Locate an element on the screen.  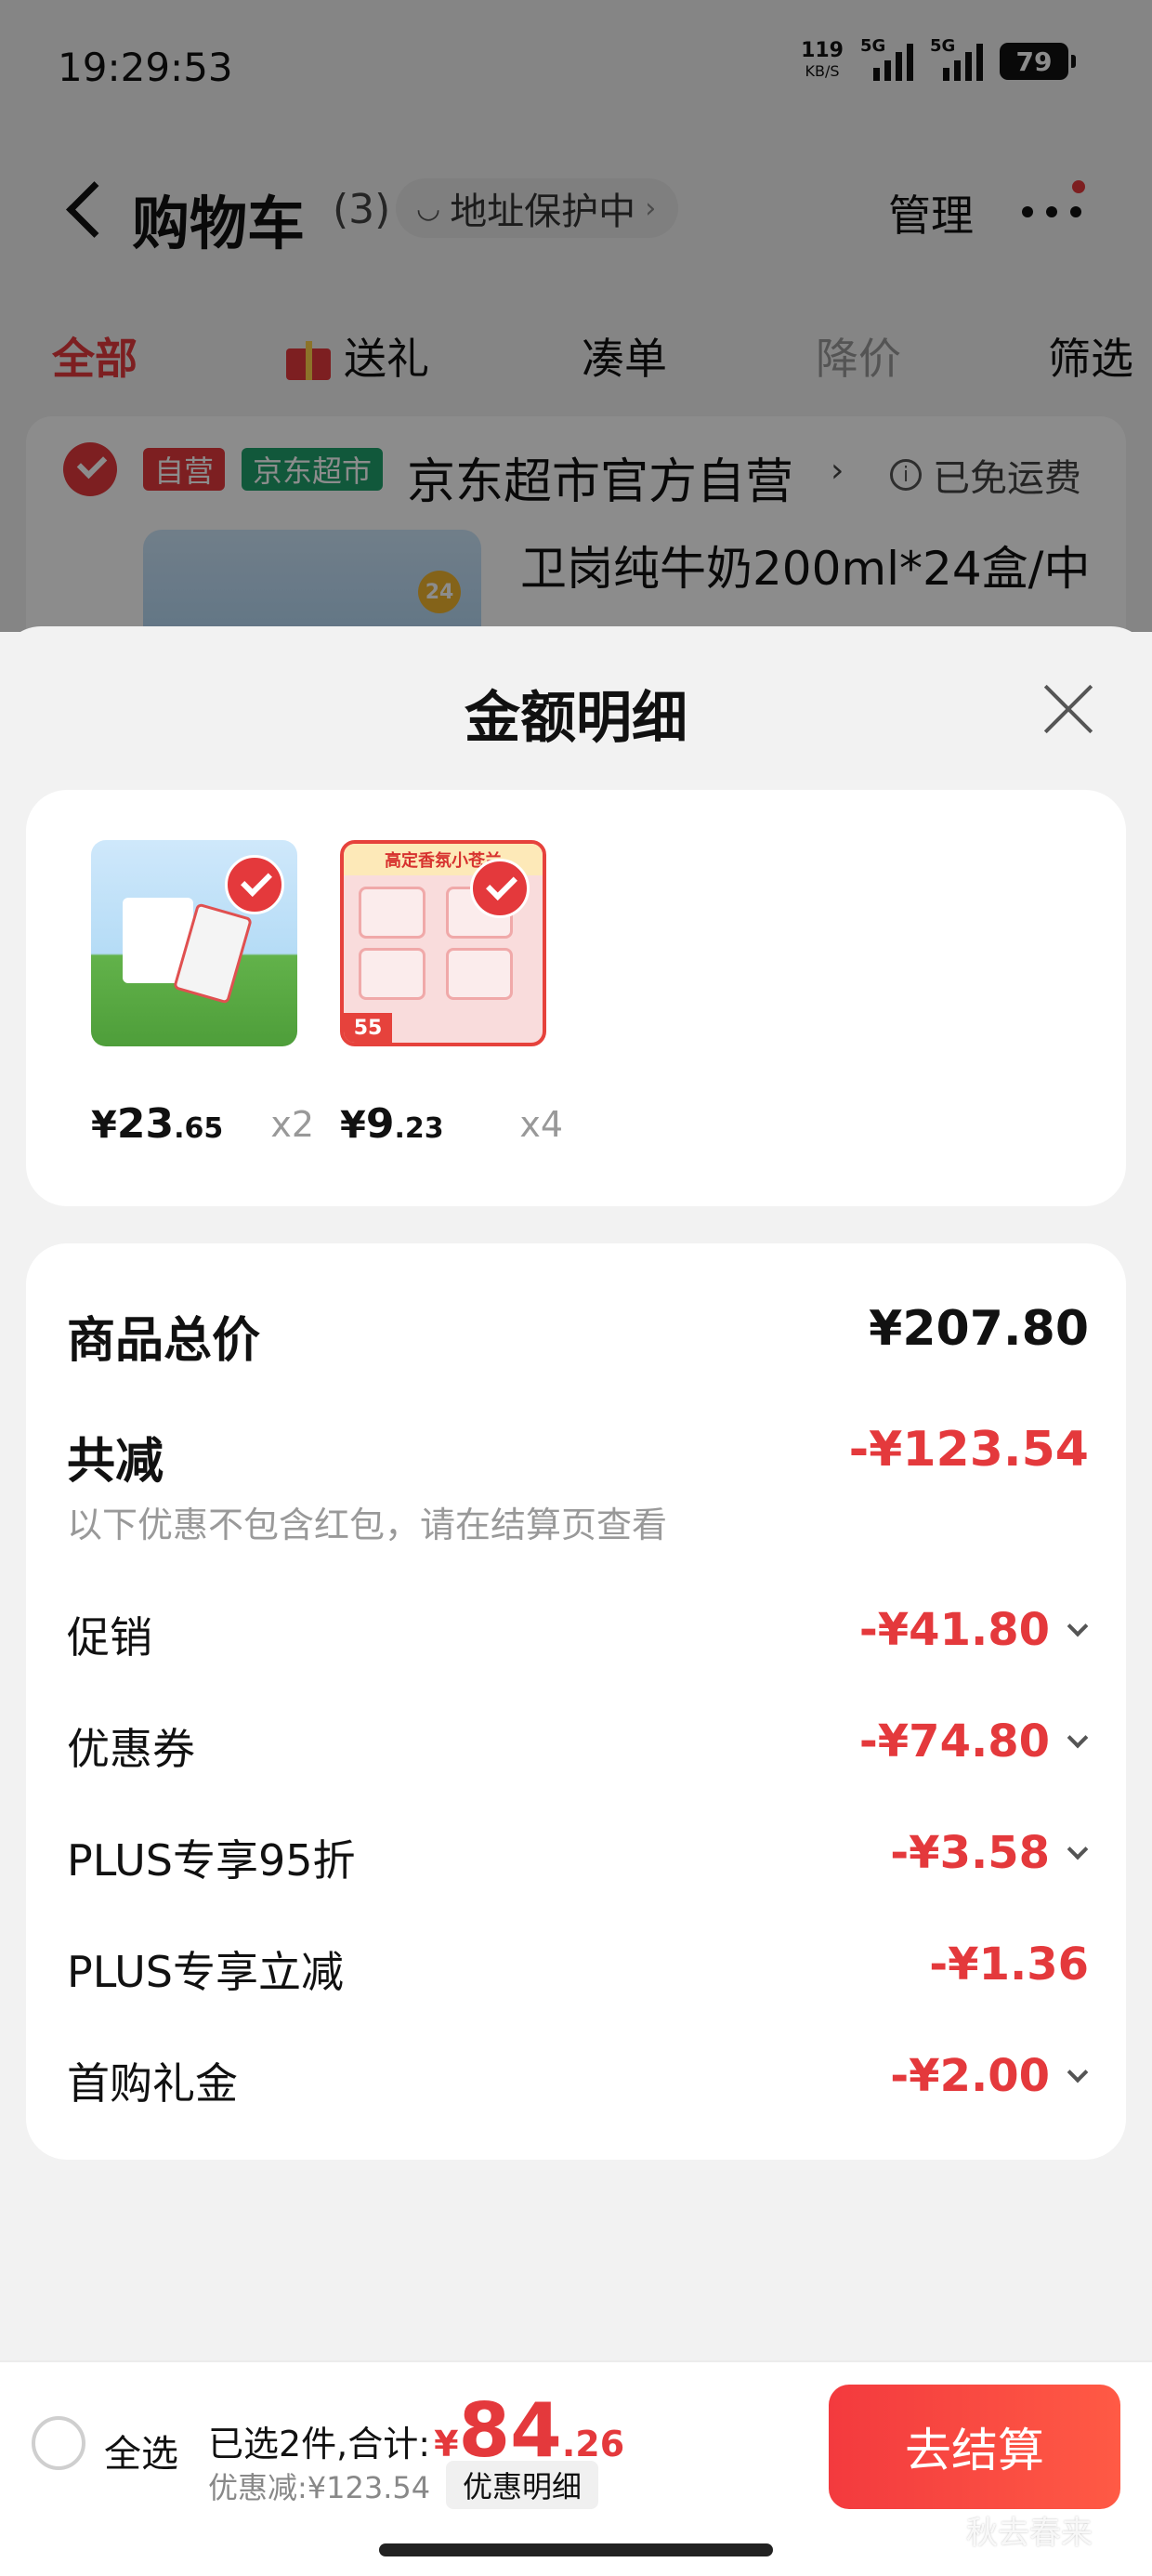
goods-total-value: ¥207.80 is located at coordinates (979, 1329).